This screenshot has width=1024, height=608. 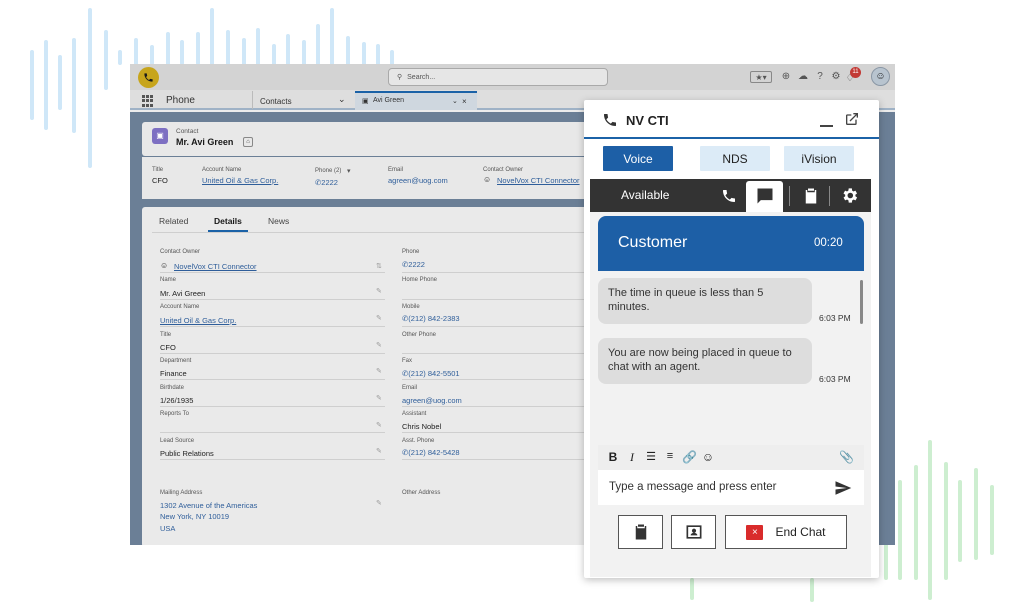 What do you see at coordinates (638, 158) in the screenshot?
I see `tab-voice: Voice` at bounding box center [638, 158].